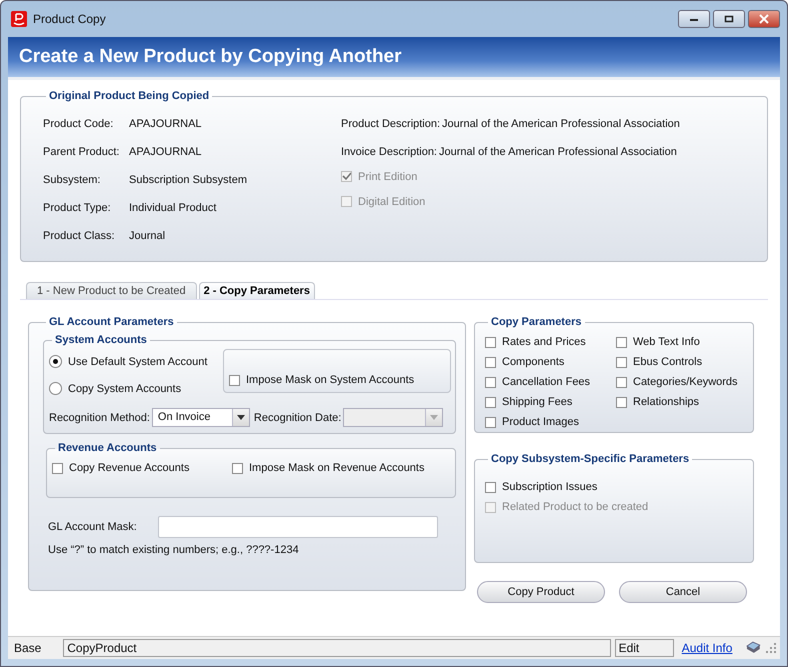  What do you see at coordinates (78, 124) in the screenshot?
I see `field-label: Product Code:` at bounding box center [78, 124].